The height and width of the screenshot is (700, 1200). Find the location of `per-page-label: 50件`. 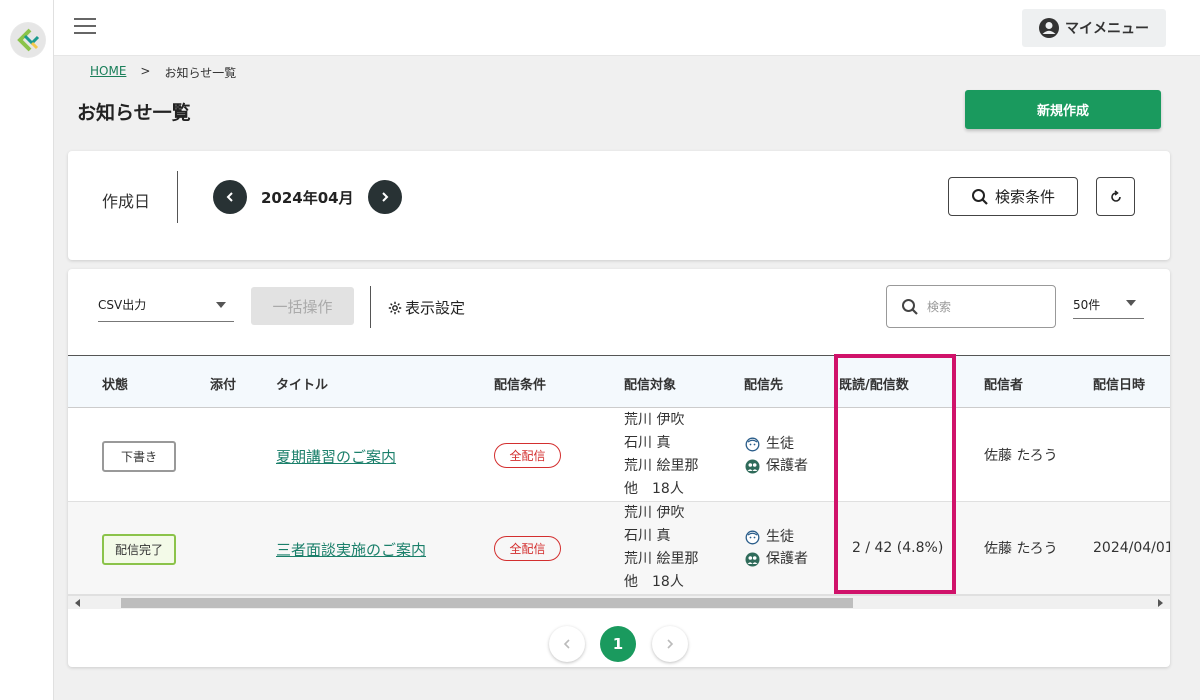

per-page-label: 50件 is located at coordinates (1087, 305).